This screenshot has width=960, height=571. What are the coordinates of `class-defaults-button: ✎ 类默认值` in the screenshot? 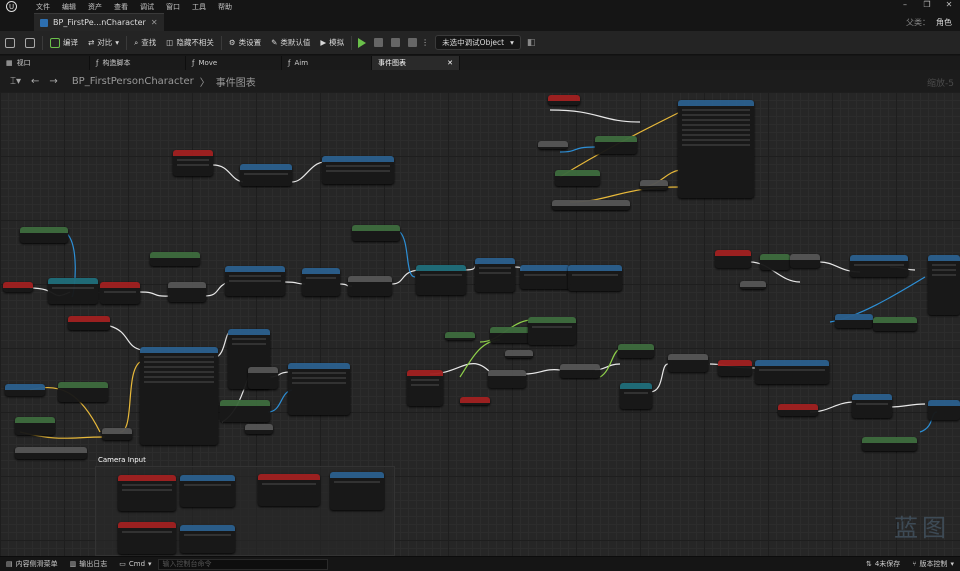 It's located at (290, 43).